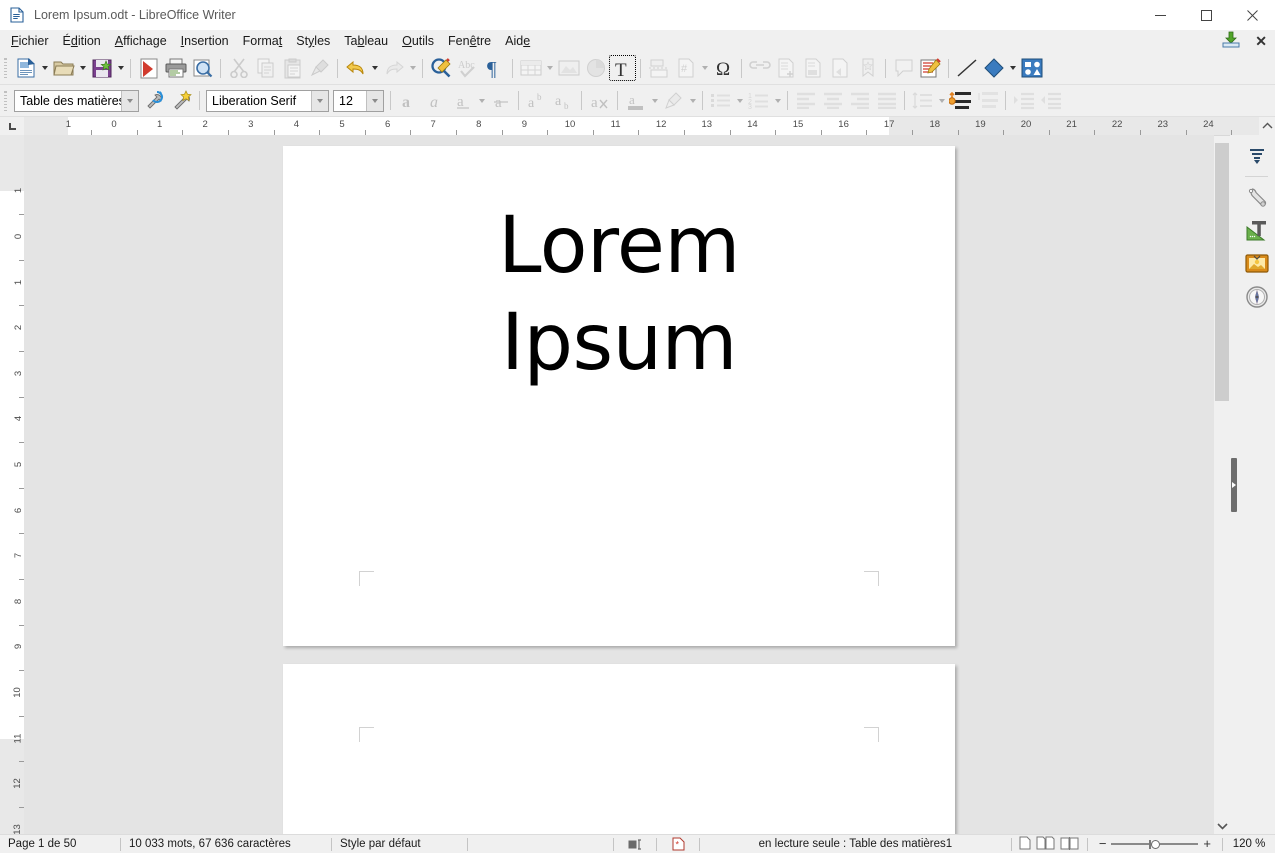 The width and height of the screenshot is (1275, 853). What do you see at coordinates (1222, 139) in the screenshot?
I see `scrollbar-split-handle` at bounding box center [1222, 139].